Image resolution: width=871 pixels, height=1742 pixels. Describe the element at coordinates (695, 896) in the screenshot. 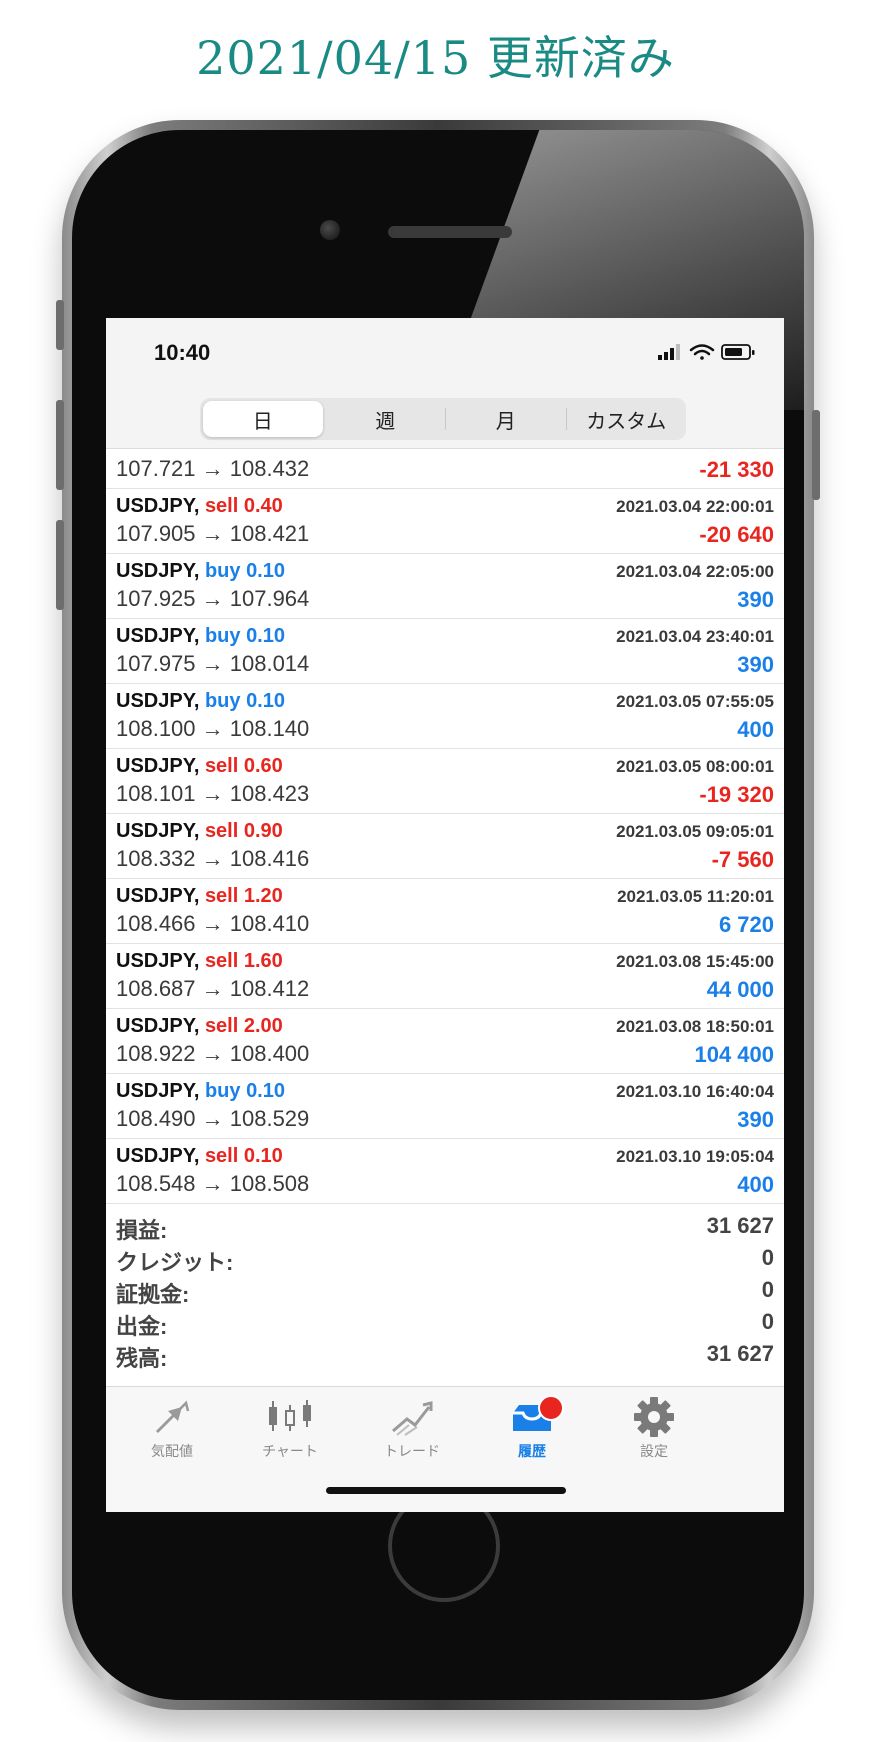

I see `trade-date: 2021.03.05 11:20:01` at that location.